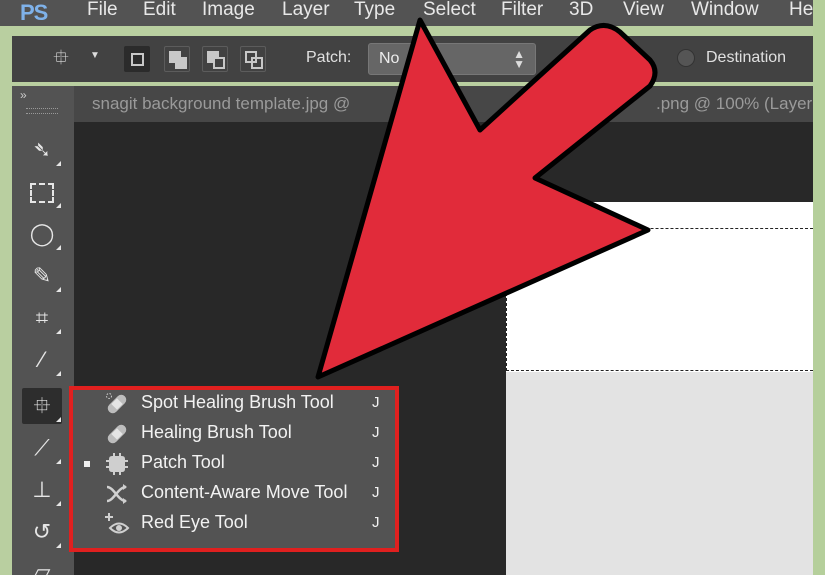 Image resolution: width=825 pixels, height=575 pixels. Describe the element at coordinates (740, 104) in the screenshot. I see `tab-layer-png: .png @ 100% (Layer 0, R` at that location.